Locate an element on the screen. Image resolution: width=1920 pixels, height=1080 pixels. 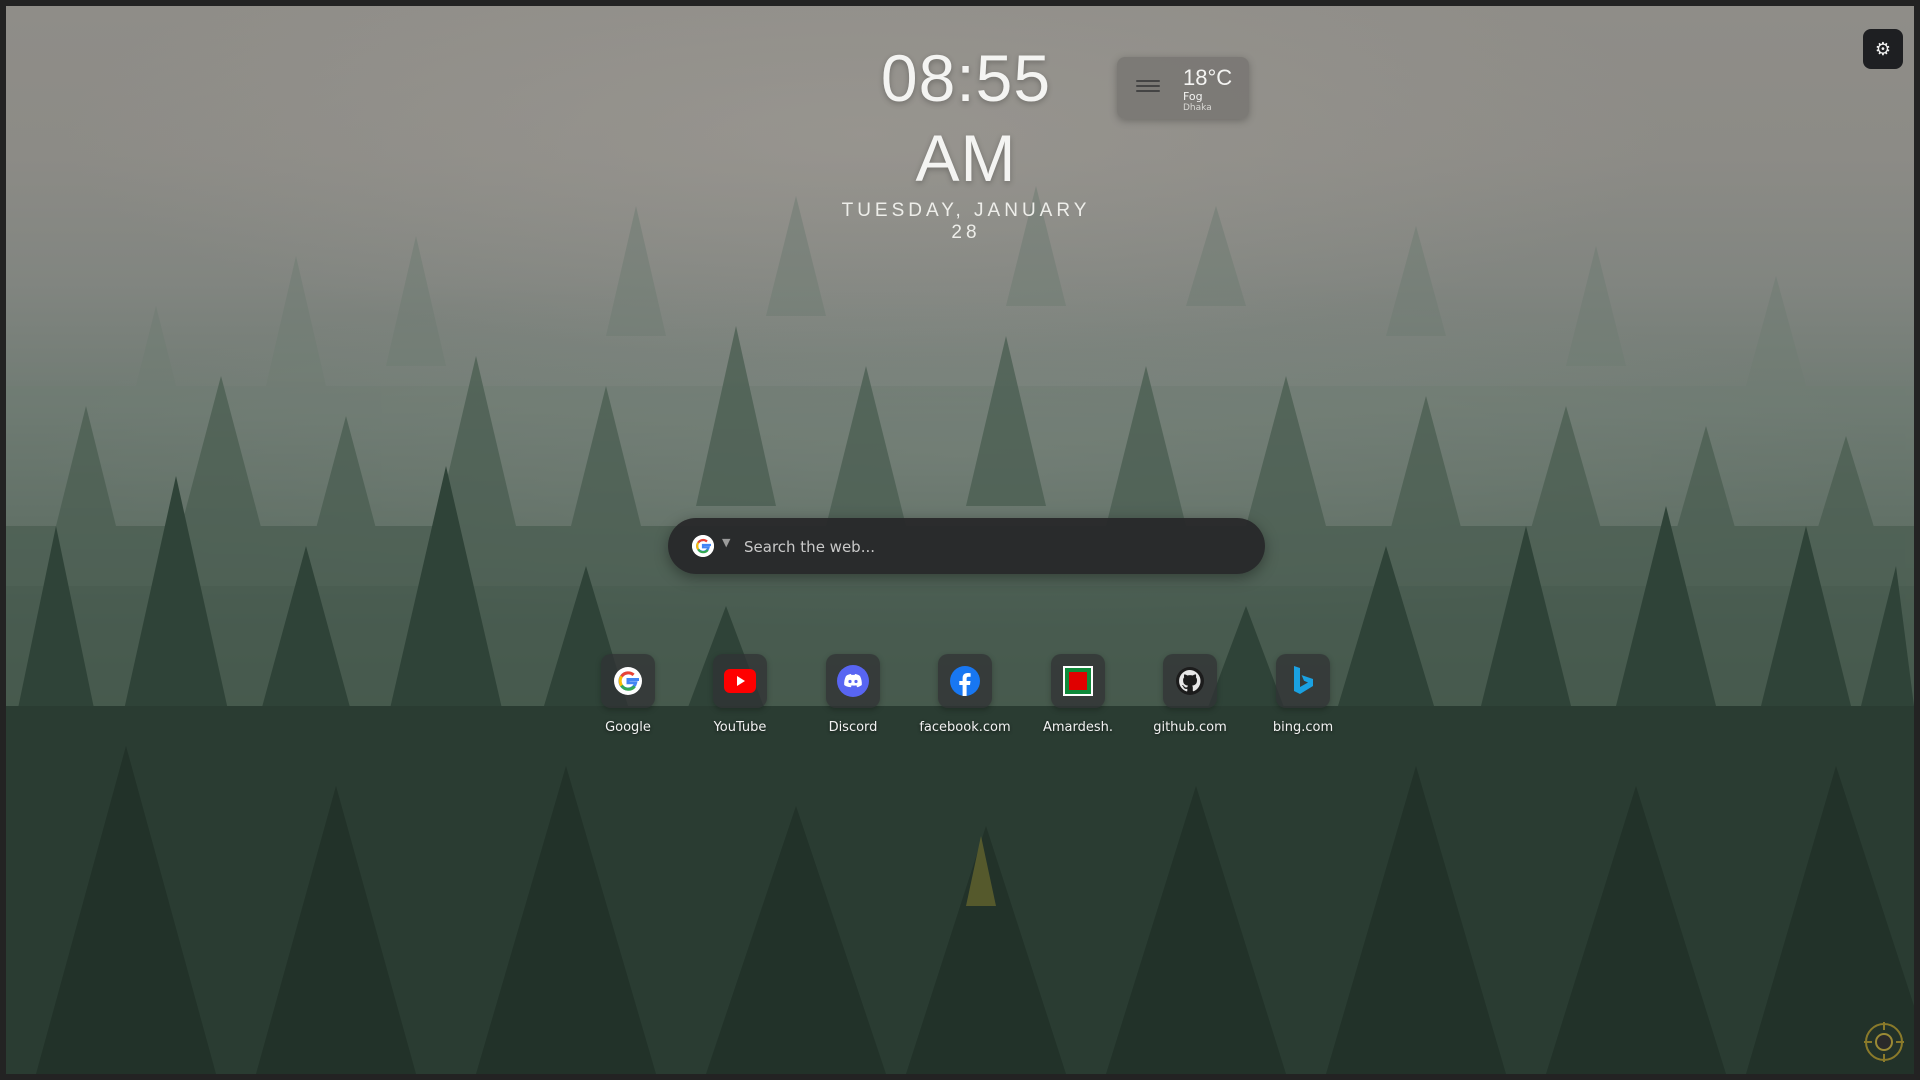
shortcut-github: github.com is located at coordinates (1190, 694).